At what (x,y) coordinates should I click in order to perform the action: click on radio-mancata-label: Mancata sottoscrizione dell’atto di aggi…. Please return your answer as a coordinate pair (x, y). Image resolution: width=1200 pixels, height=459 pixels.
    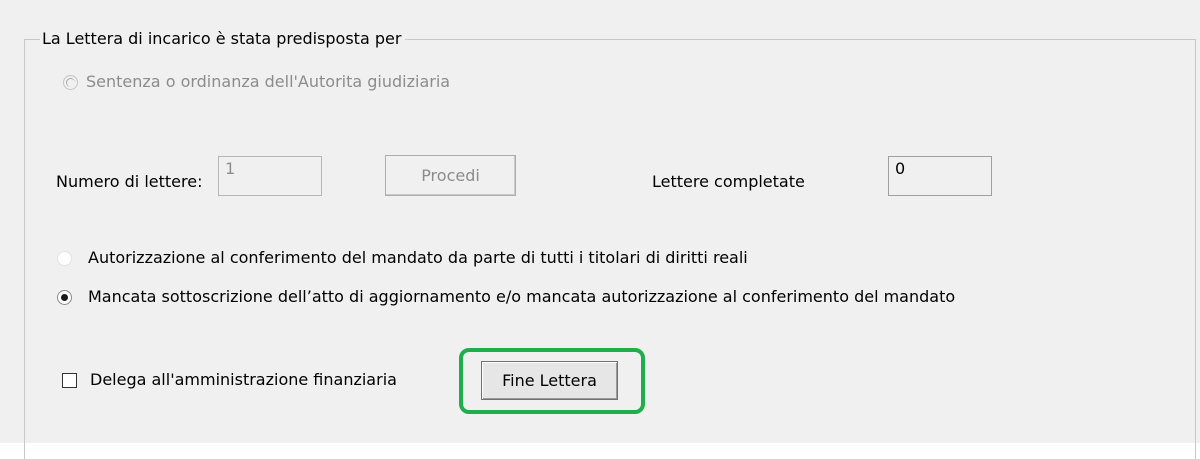
    Looking at the image, I should click on (522, 296).